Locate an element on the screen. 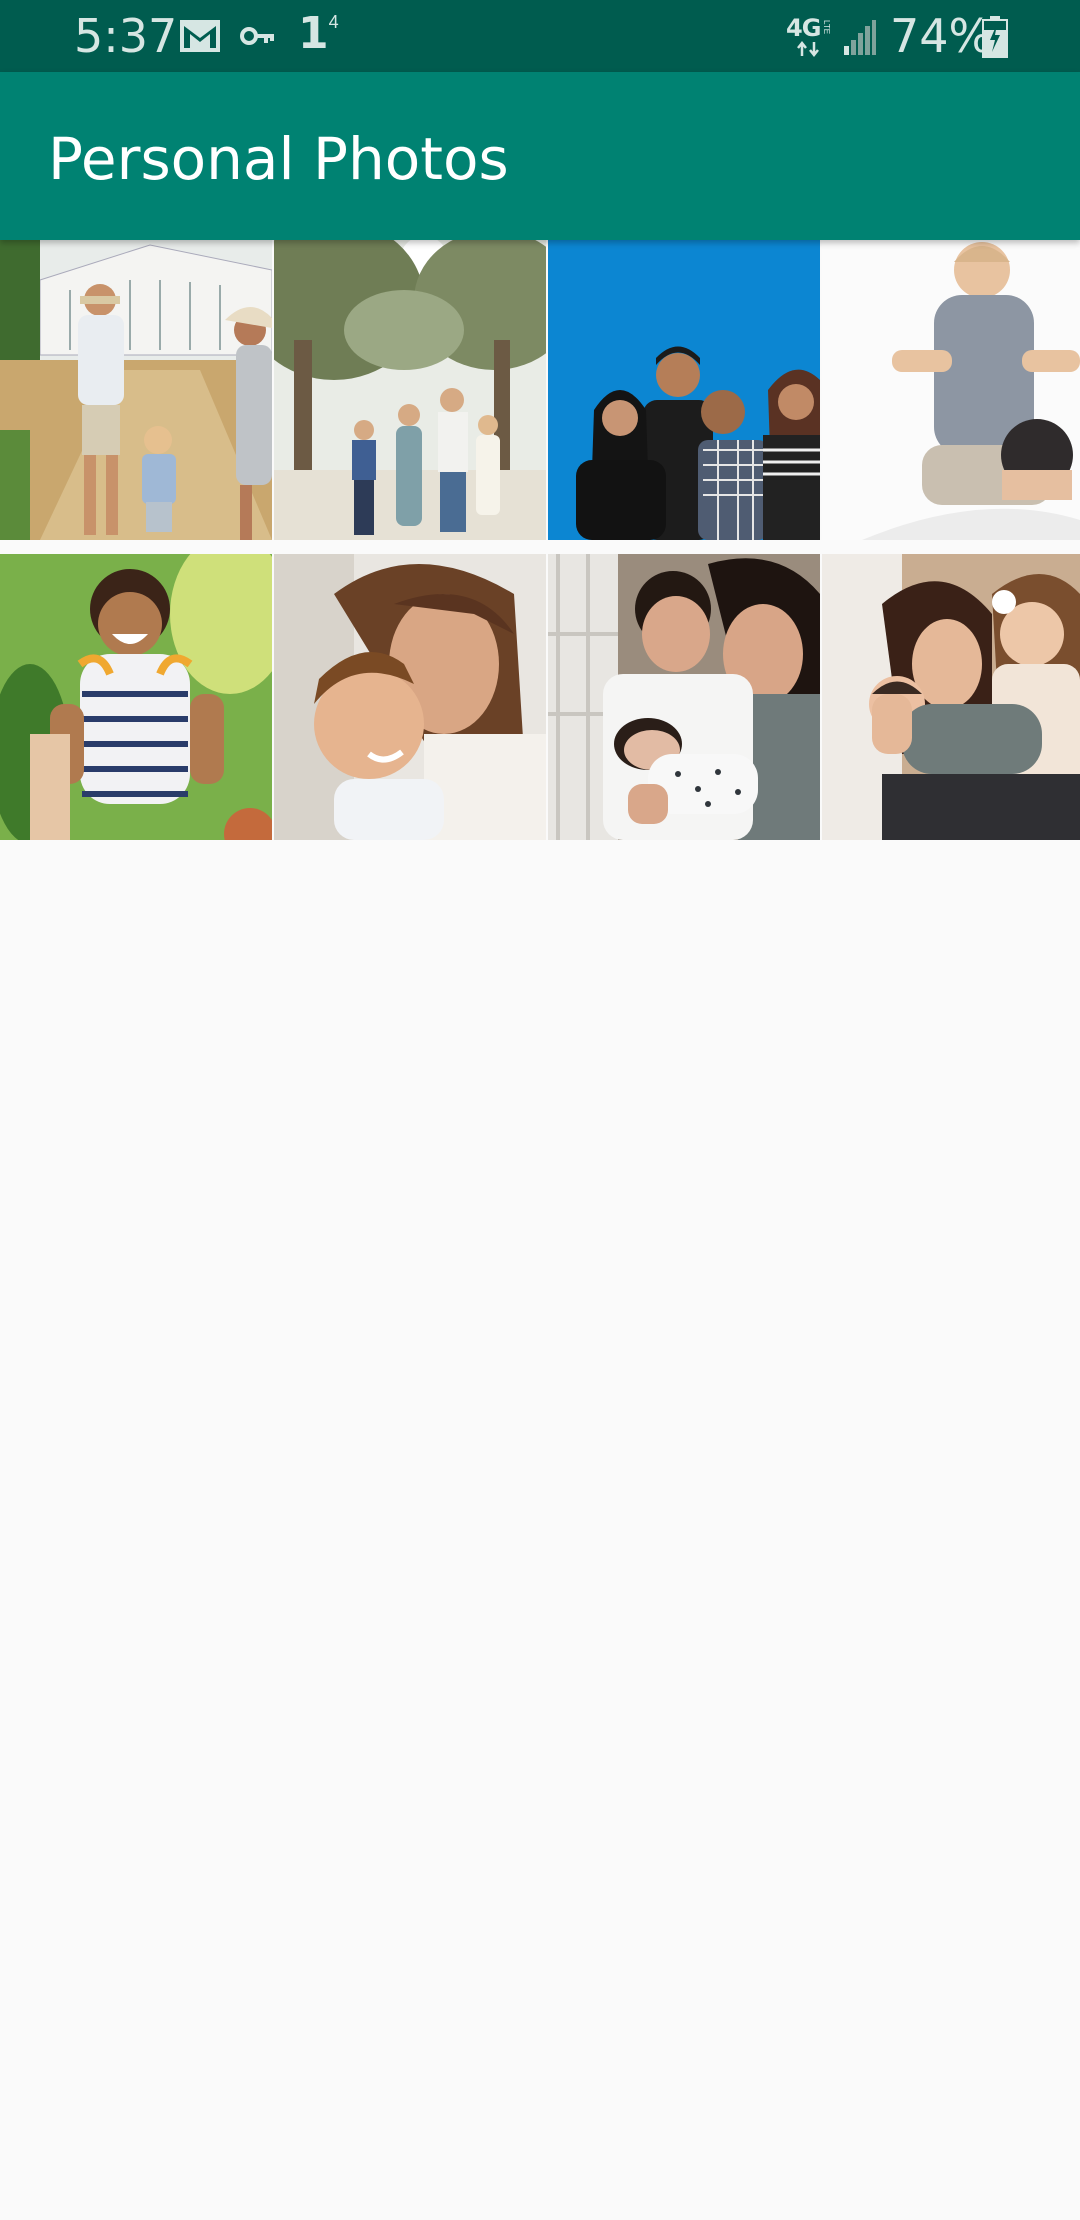 The height and width of the screenshot is (2220, 1080). signal-icon is located at coordinates (859, 40).